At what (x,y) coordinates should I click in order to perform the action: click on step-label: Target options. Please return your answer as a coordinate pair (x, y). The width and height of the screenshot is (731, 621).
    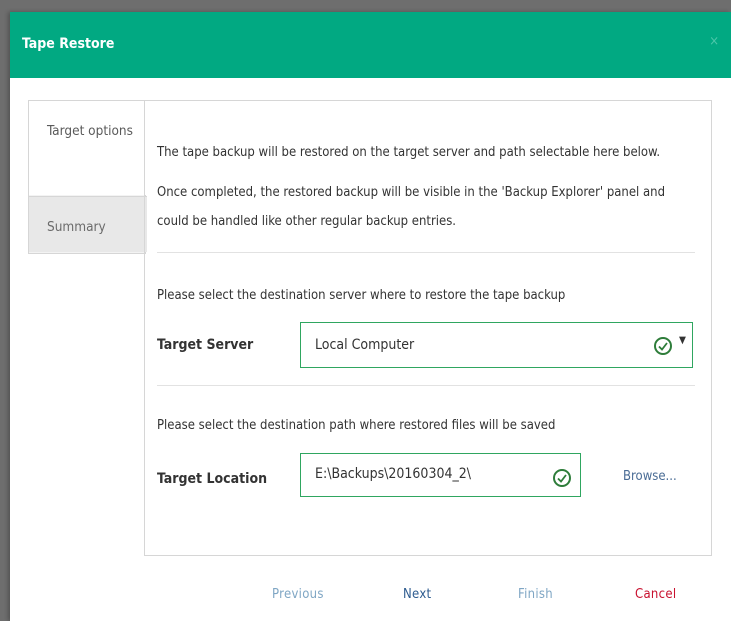
    Looking at the image, I should click on (90, 131).